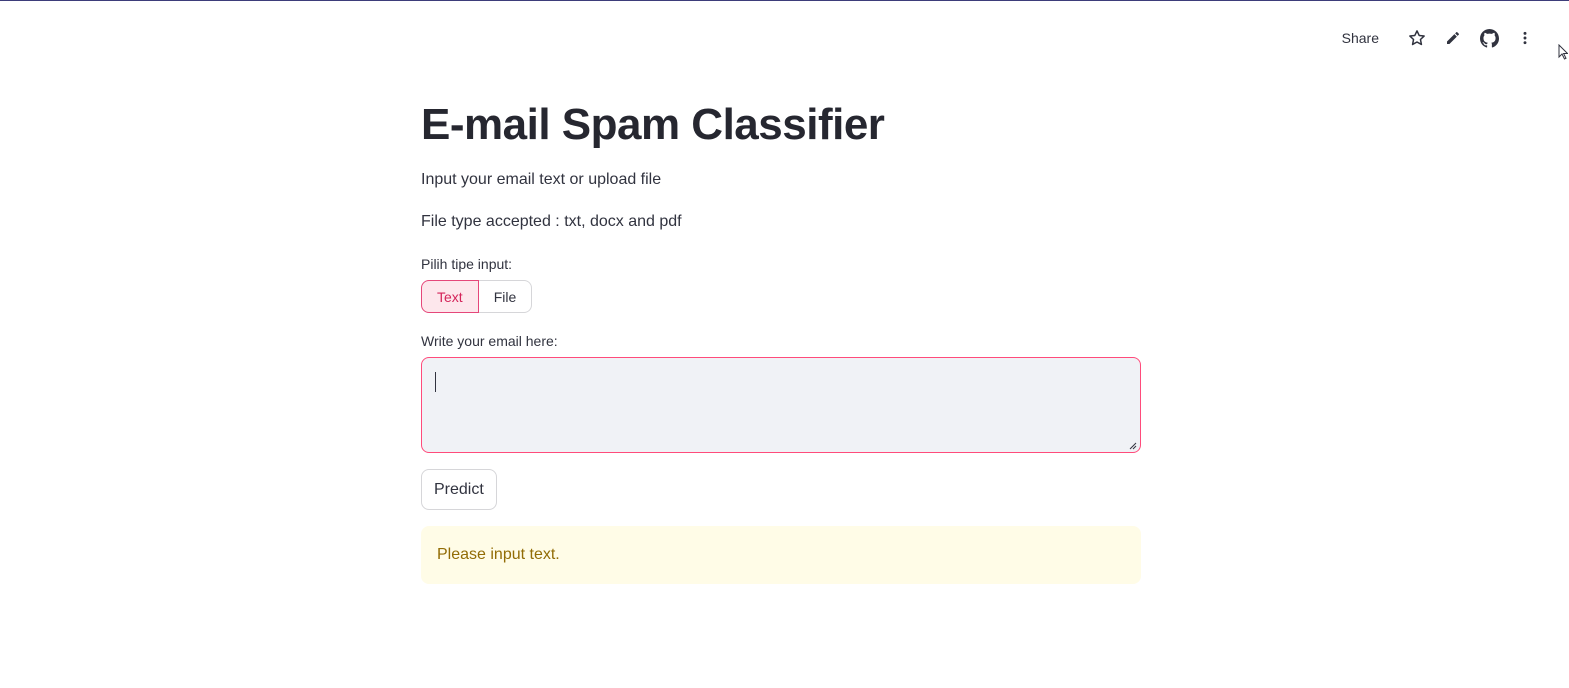 The width and height of the screenshot is (1569, 688). Describe the element at coordinates (1417, 38) in the screenshot. I see `star-icon` at that location.